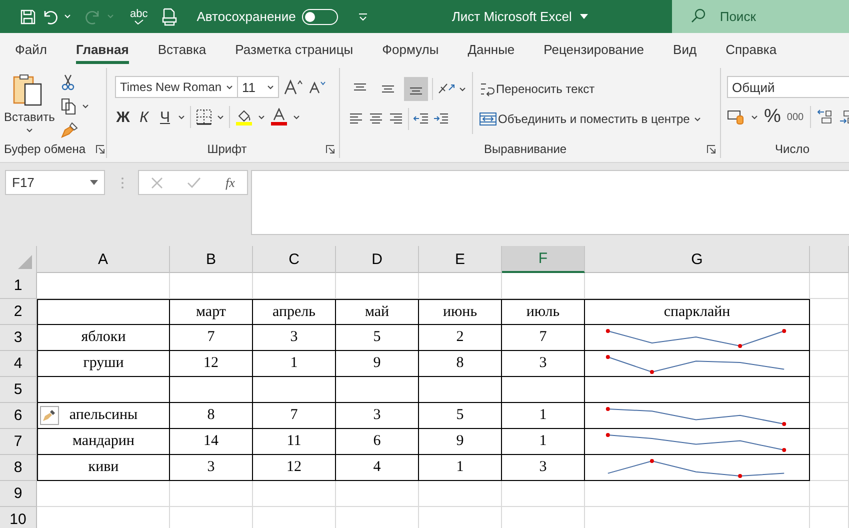  Describe the element at coordinates (377, 259) in the screenshot. I see `column-header: D` at that location.